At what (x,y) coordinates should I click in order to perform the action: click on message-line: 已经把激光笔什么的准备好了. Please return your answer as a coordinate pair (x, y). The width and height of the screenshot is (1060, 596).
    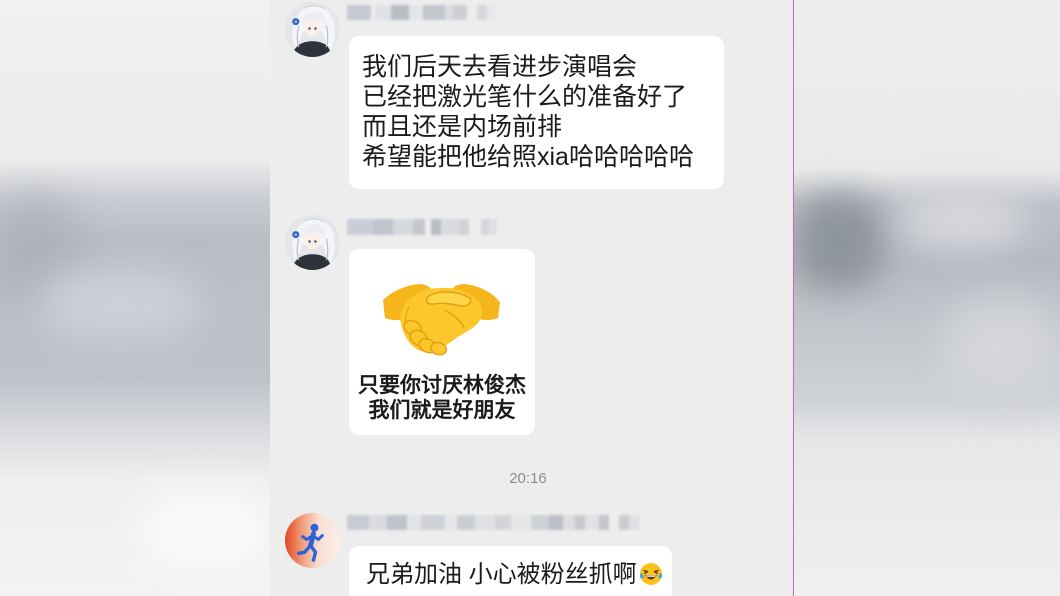
    Looking at the image, I should click on (525, 97).